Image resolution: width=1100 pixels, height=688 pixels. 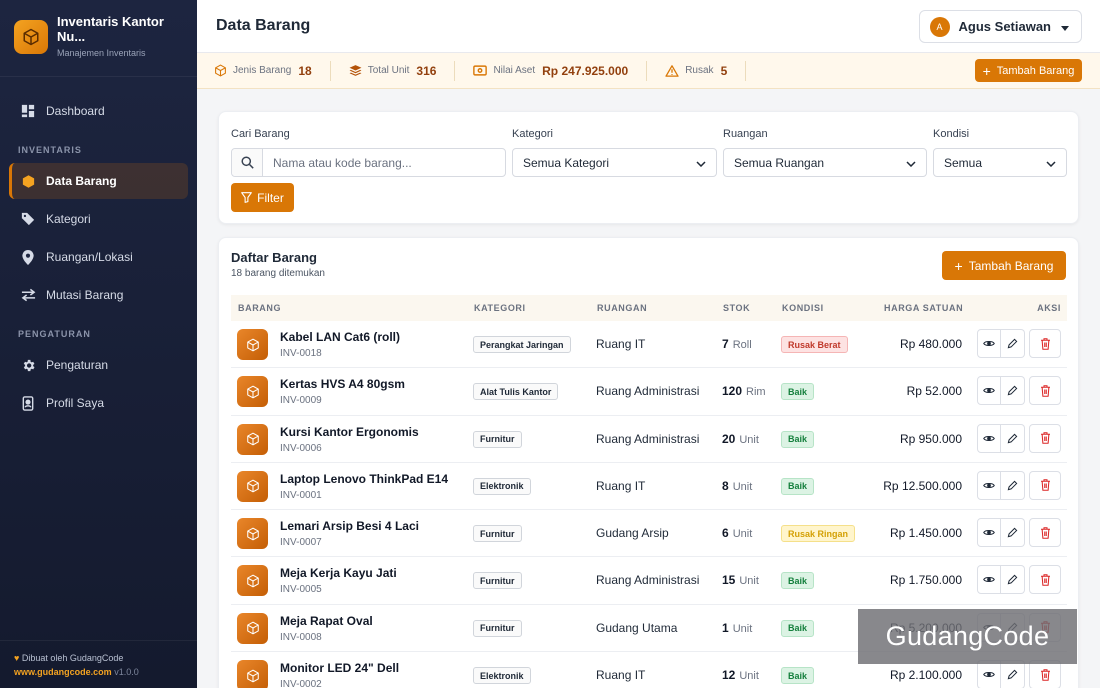 I want to click on sidebar-item-profil: Profil Saya, so click(x=98, y=403).